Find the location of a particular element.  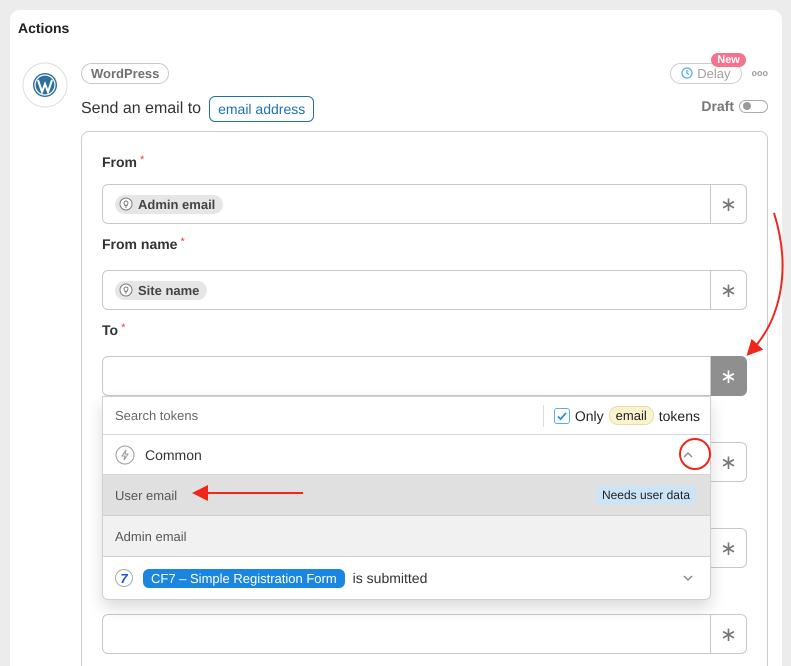

email-address-chip: email address is located at coordinates (261, 109).